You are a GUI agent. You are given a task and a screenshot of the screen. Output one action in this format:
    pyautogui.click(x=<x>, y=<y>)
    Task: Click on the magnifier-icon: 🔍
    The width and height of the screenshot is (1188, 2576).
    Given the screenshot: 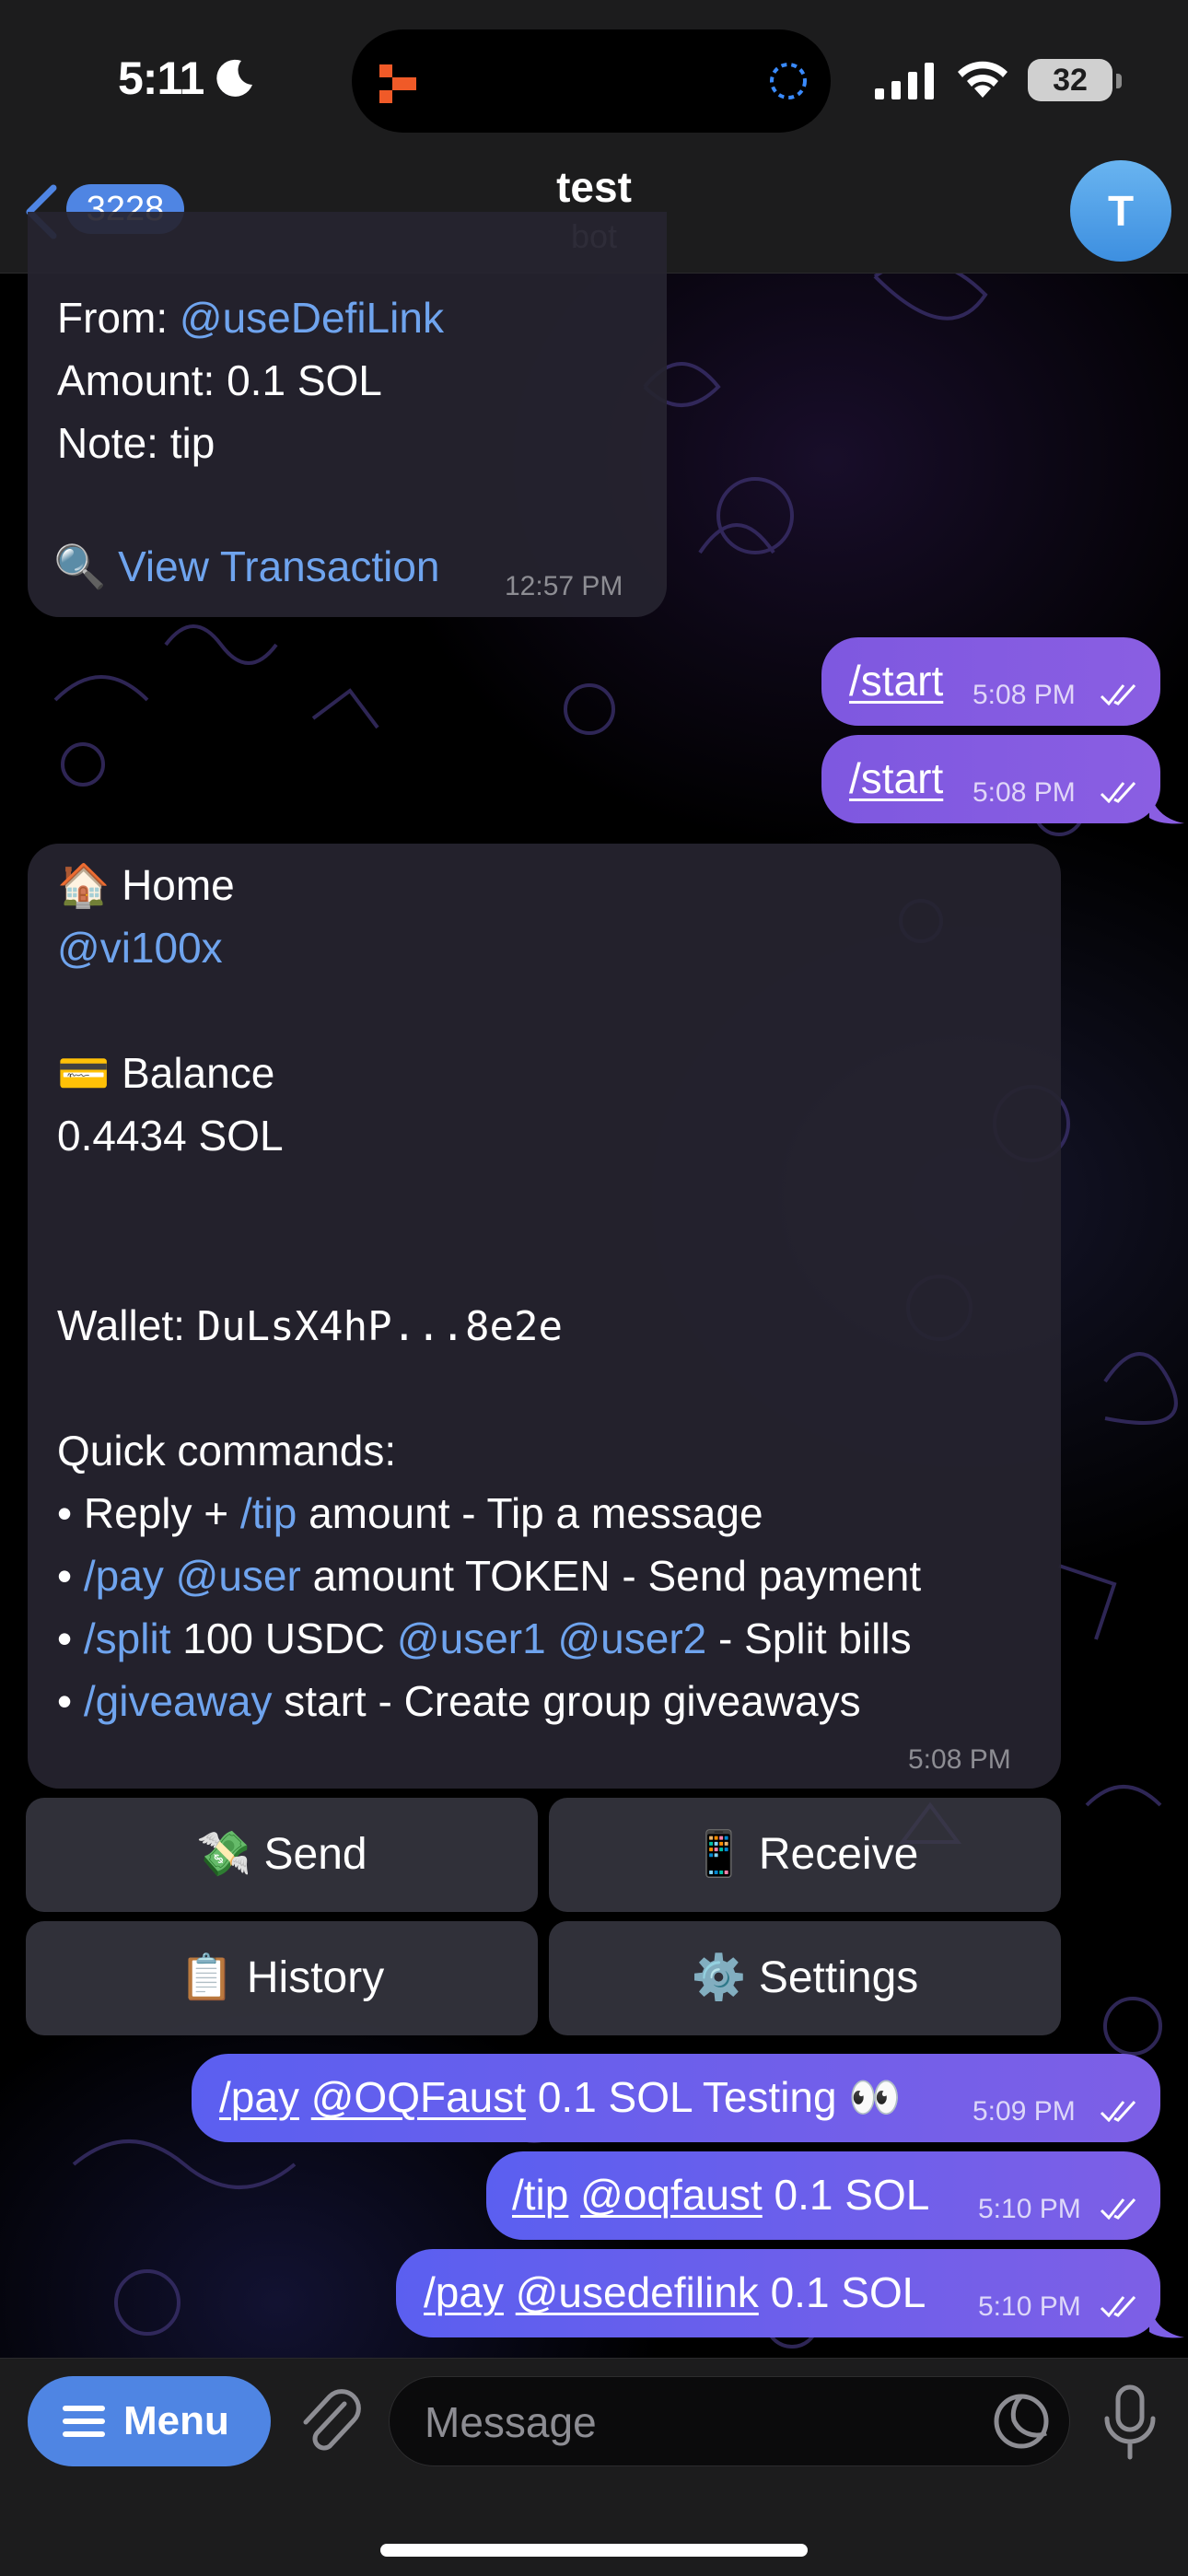 What is the action you would take?
    pyautogui.click(x=80, y=566)
    